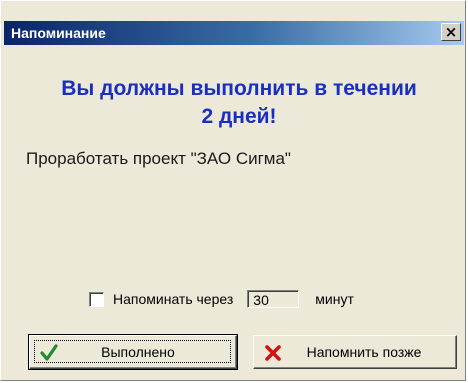 The height and width of the screenshot is (383, 468). Describe the element at coordinates (273, 299) in the screenshot. I see `minutes-input` at that location.